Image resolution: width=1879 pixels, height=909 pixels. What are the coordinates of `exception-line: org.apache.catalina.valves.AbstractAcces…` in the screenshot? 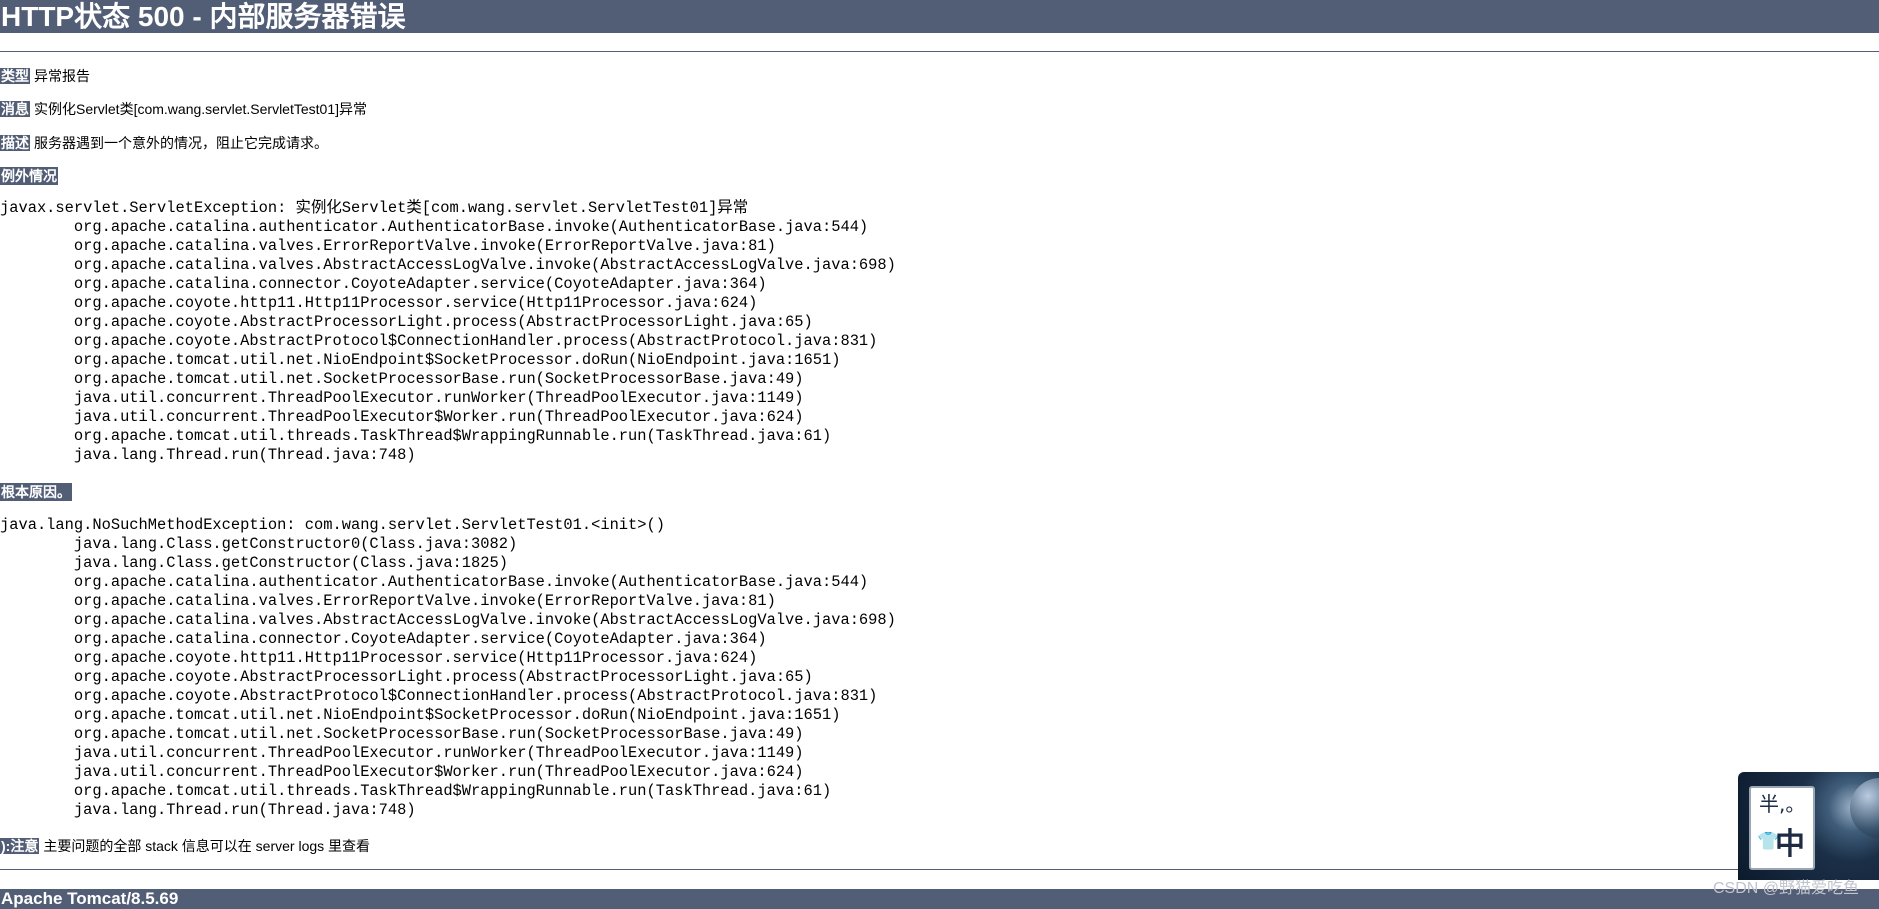 It's located at (448, 265).